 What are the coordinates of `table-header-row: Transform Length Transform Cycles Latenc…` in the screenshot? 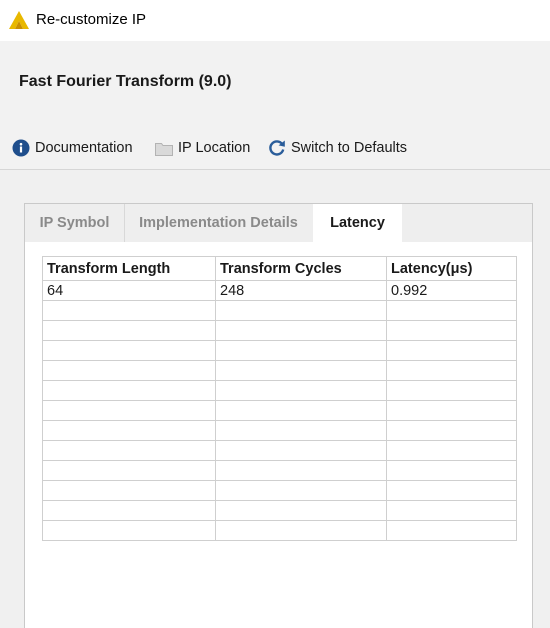 It's located at (279, 268).